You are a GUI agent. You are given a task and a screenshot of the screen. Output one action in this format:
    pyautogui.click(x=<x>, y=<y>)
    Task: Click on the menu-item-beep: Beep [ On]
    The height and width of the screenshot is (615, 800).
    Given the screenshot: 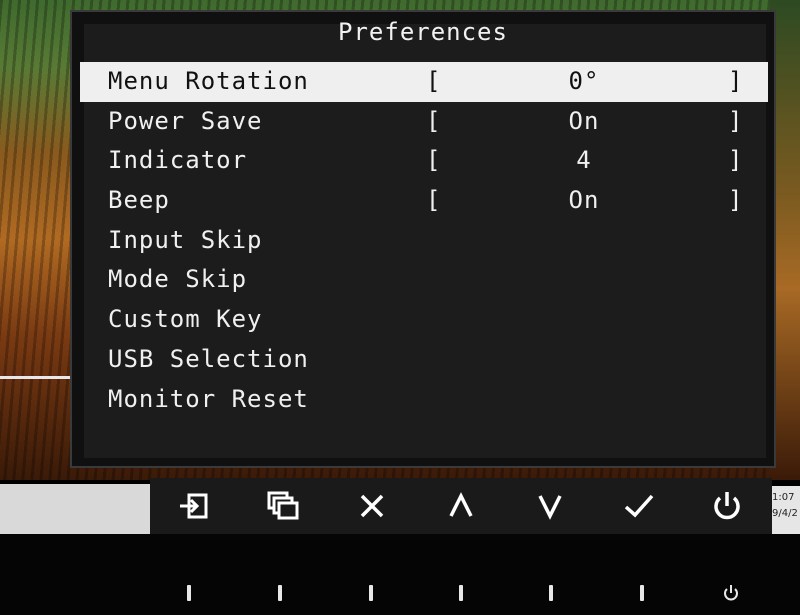 What is the action you would take?
    pyautogui.click(x=424, y=201)
    